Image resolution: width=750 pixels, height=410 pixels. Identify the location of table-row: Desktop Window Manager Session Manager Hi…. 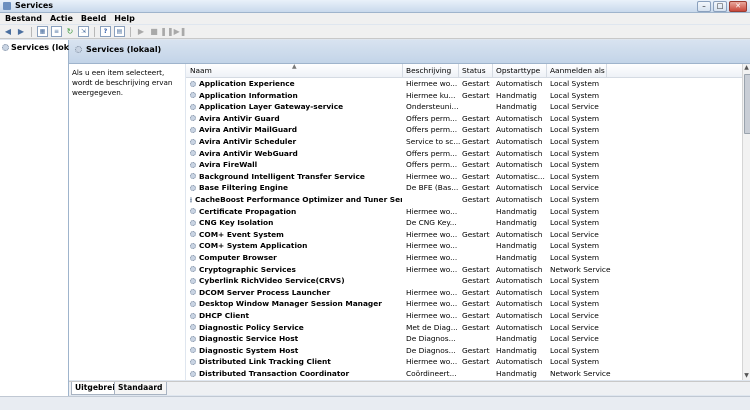
(464, 304).